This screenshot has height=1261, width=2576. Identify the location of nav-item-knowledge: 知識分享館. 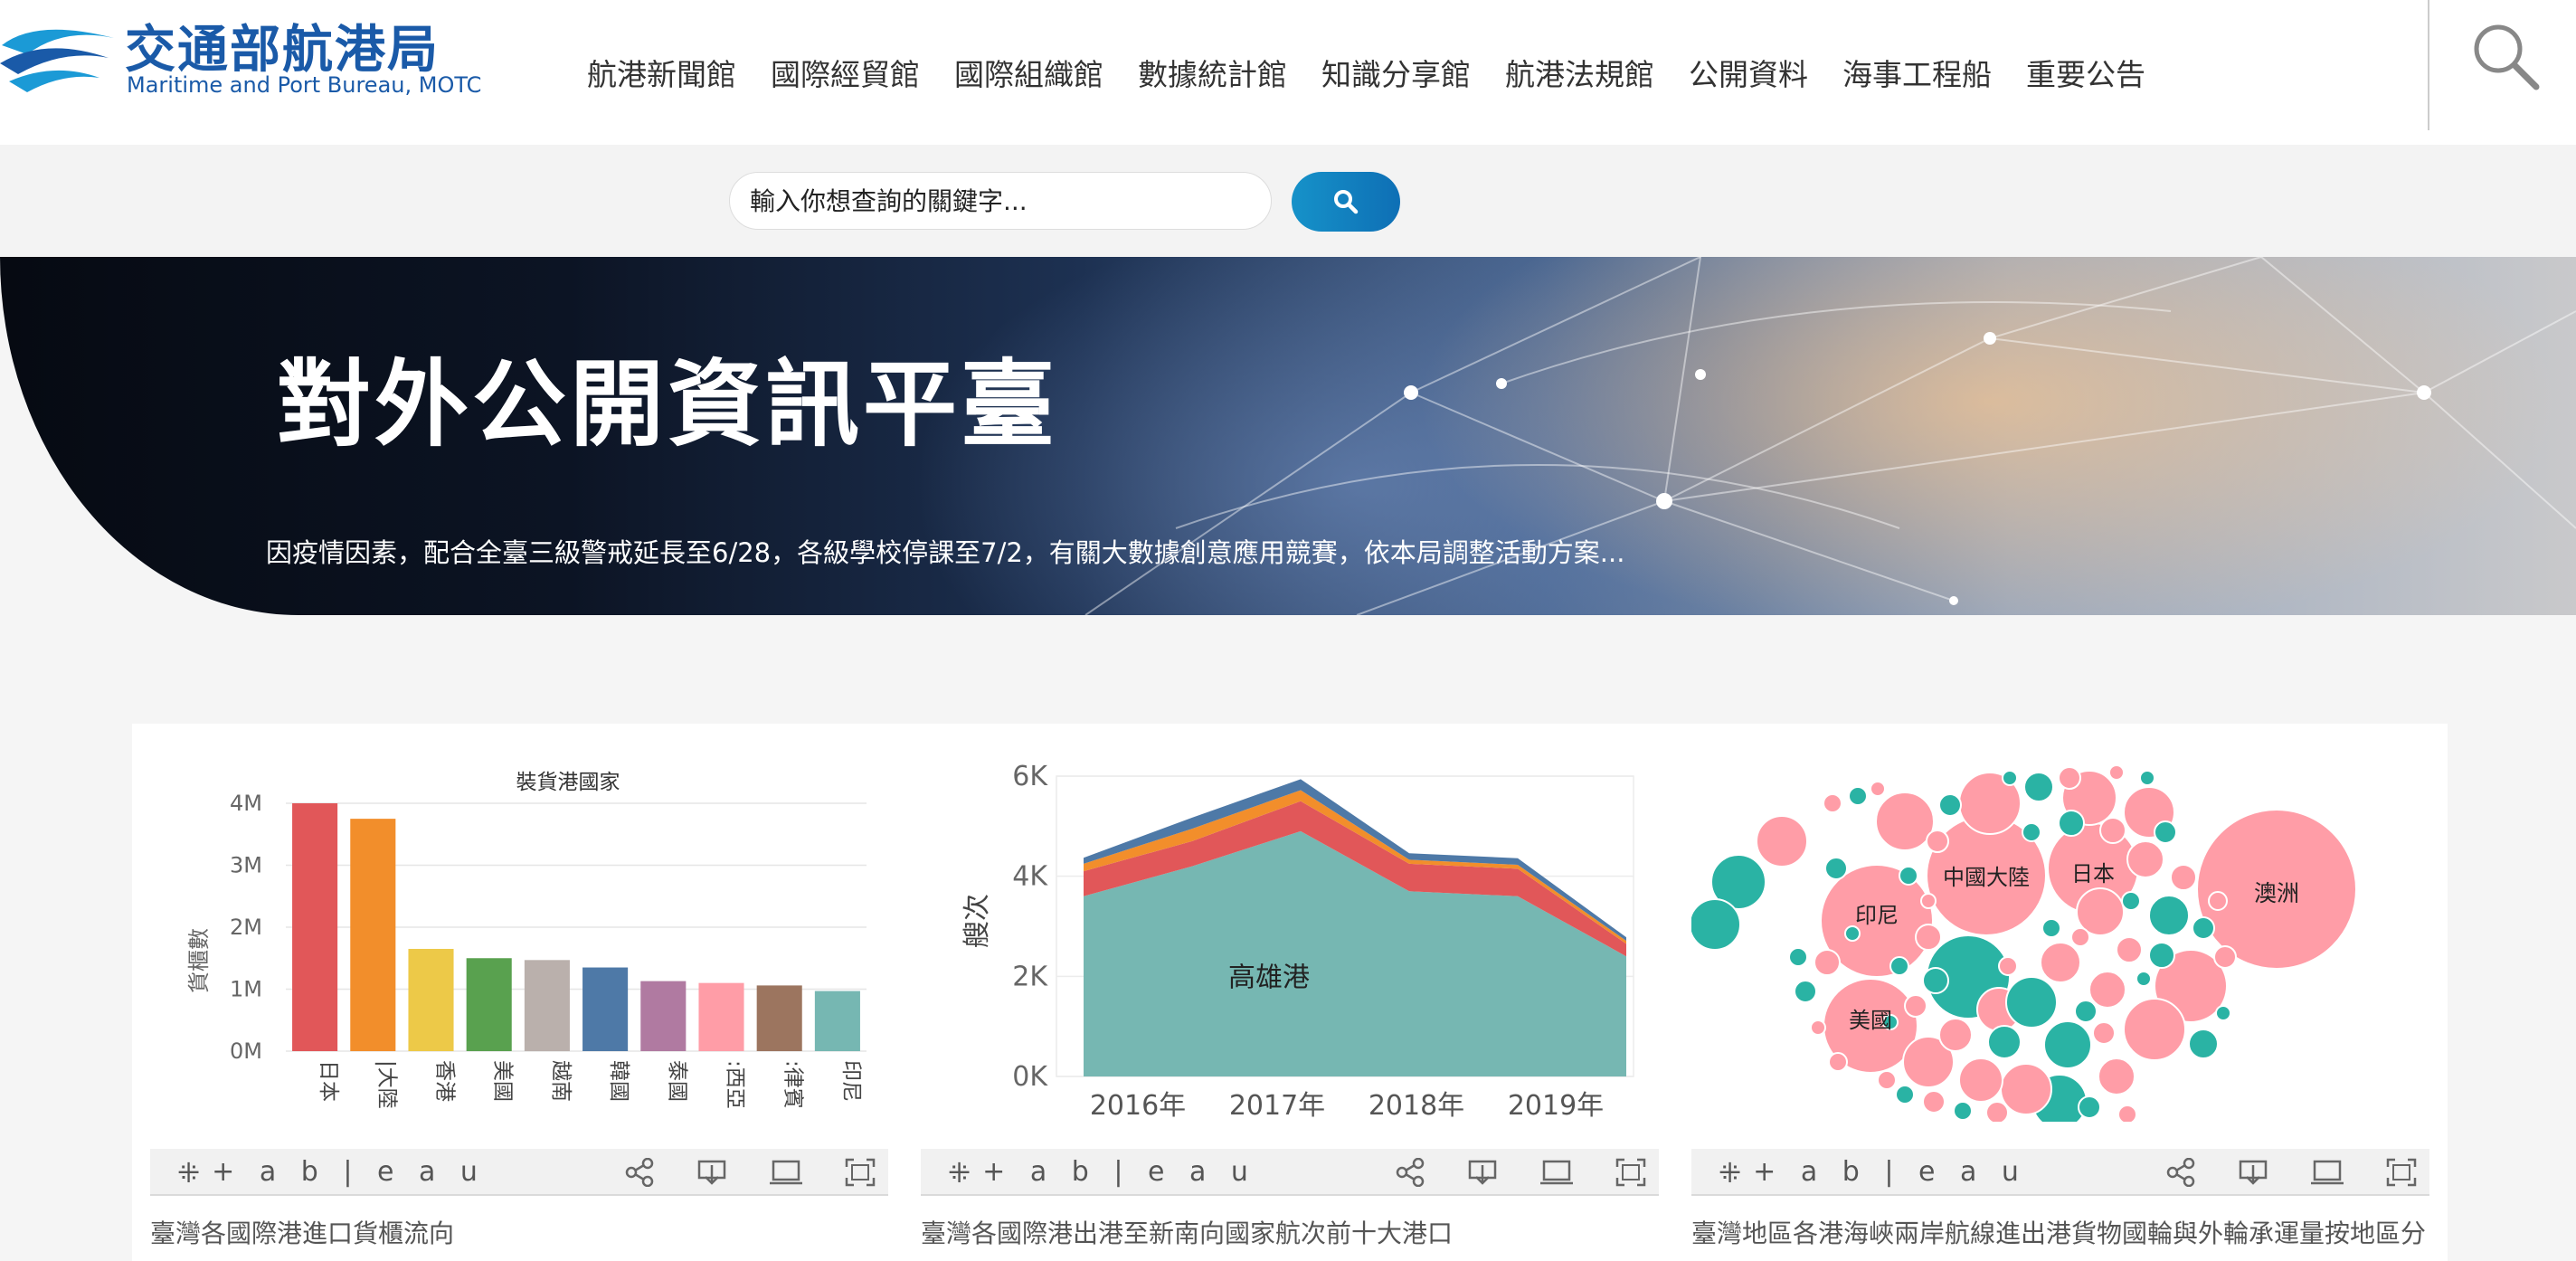
(1396, 72).